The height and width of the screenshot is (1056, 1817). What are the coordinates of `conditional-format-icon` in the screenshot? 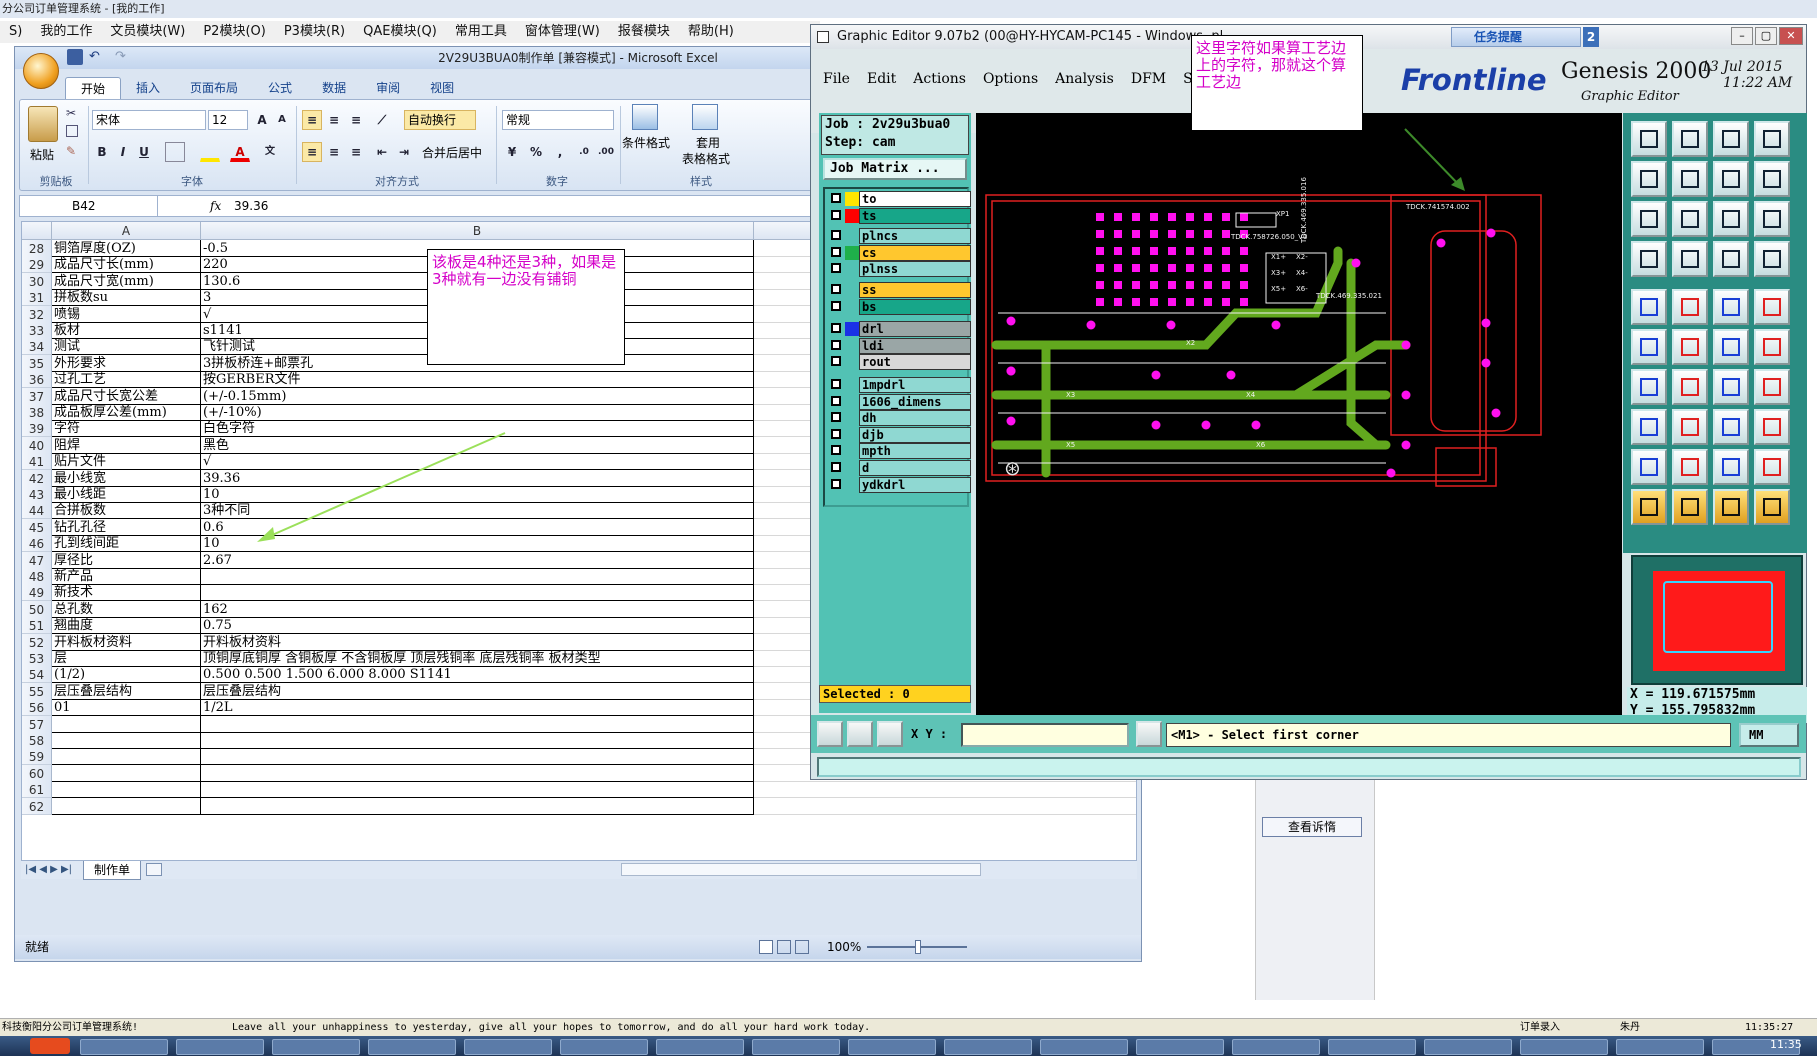 It's located at (645, 117).